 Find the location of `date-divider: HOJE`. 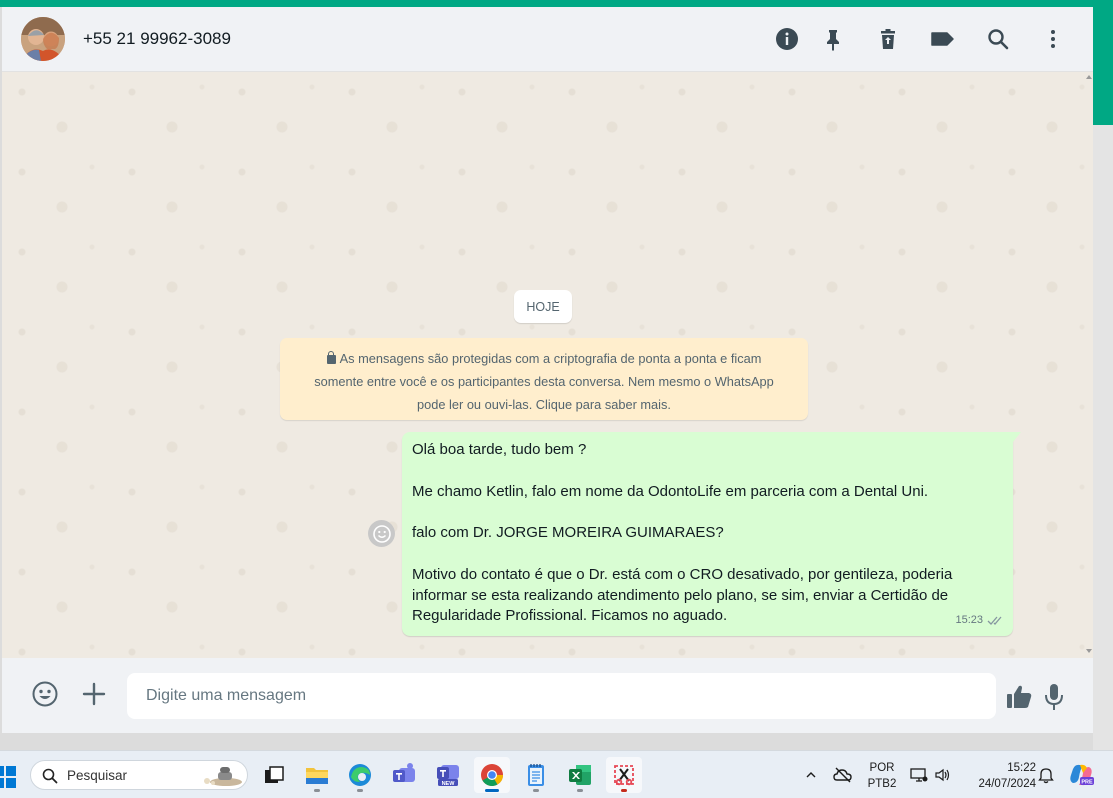

date-divider: HOJE is located at coordinates (543, 306).